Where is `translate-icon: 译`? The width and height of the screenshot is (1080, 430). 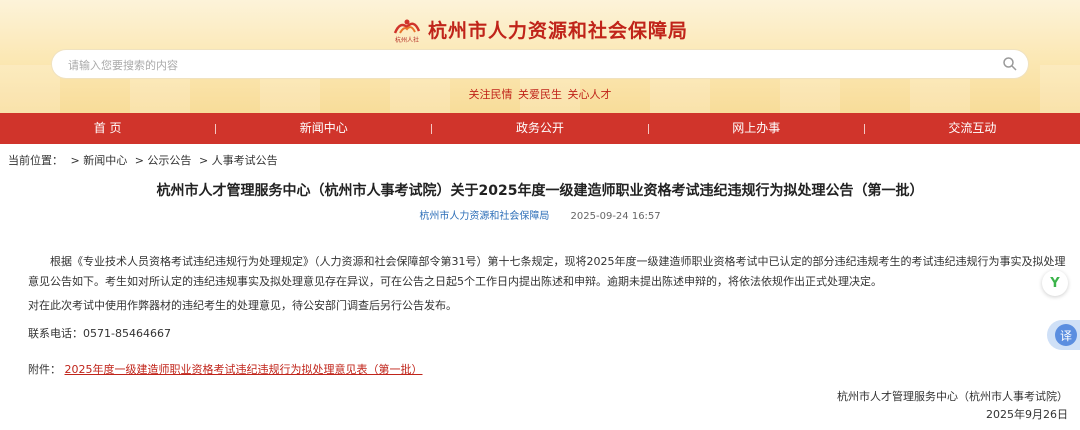
translate-icon: 译 is located at coordinates (1066, 335).